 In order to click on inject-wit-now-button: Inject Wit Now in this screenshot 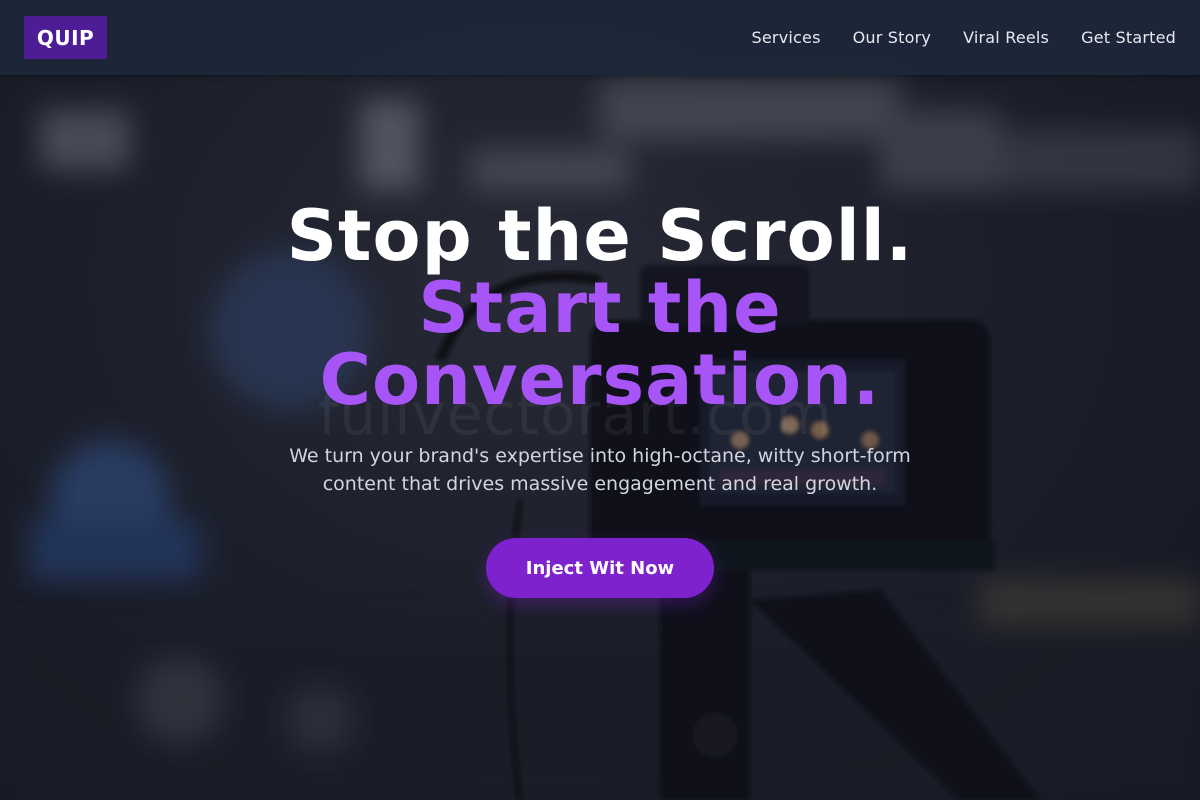, I will do `click(600, 568)`.